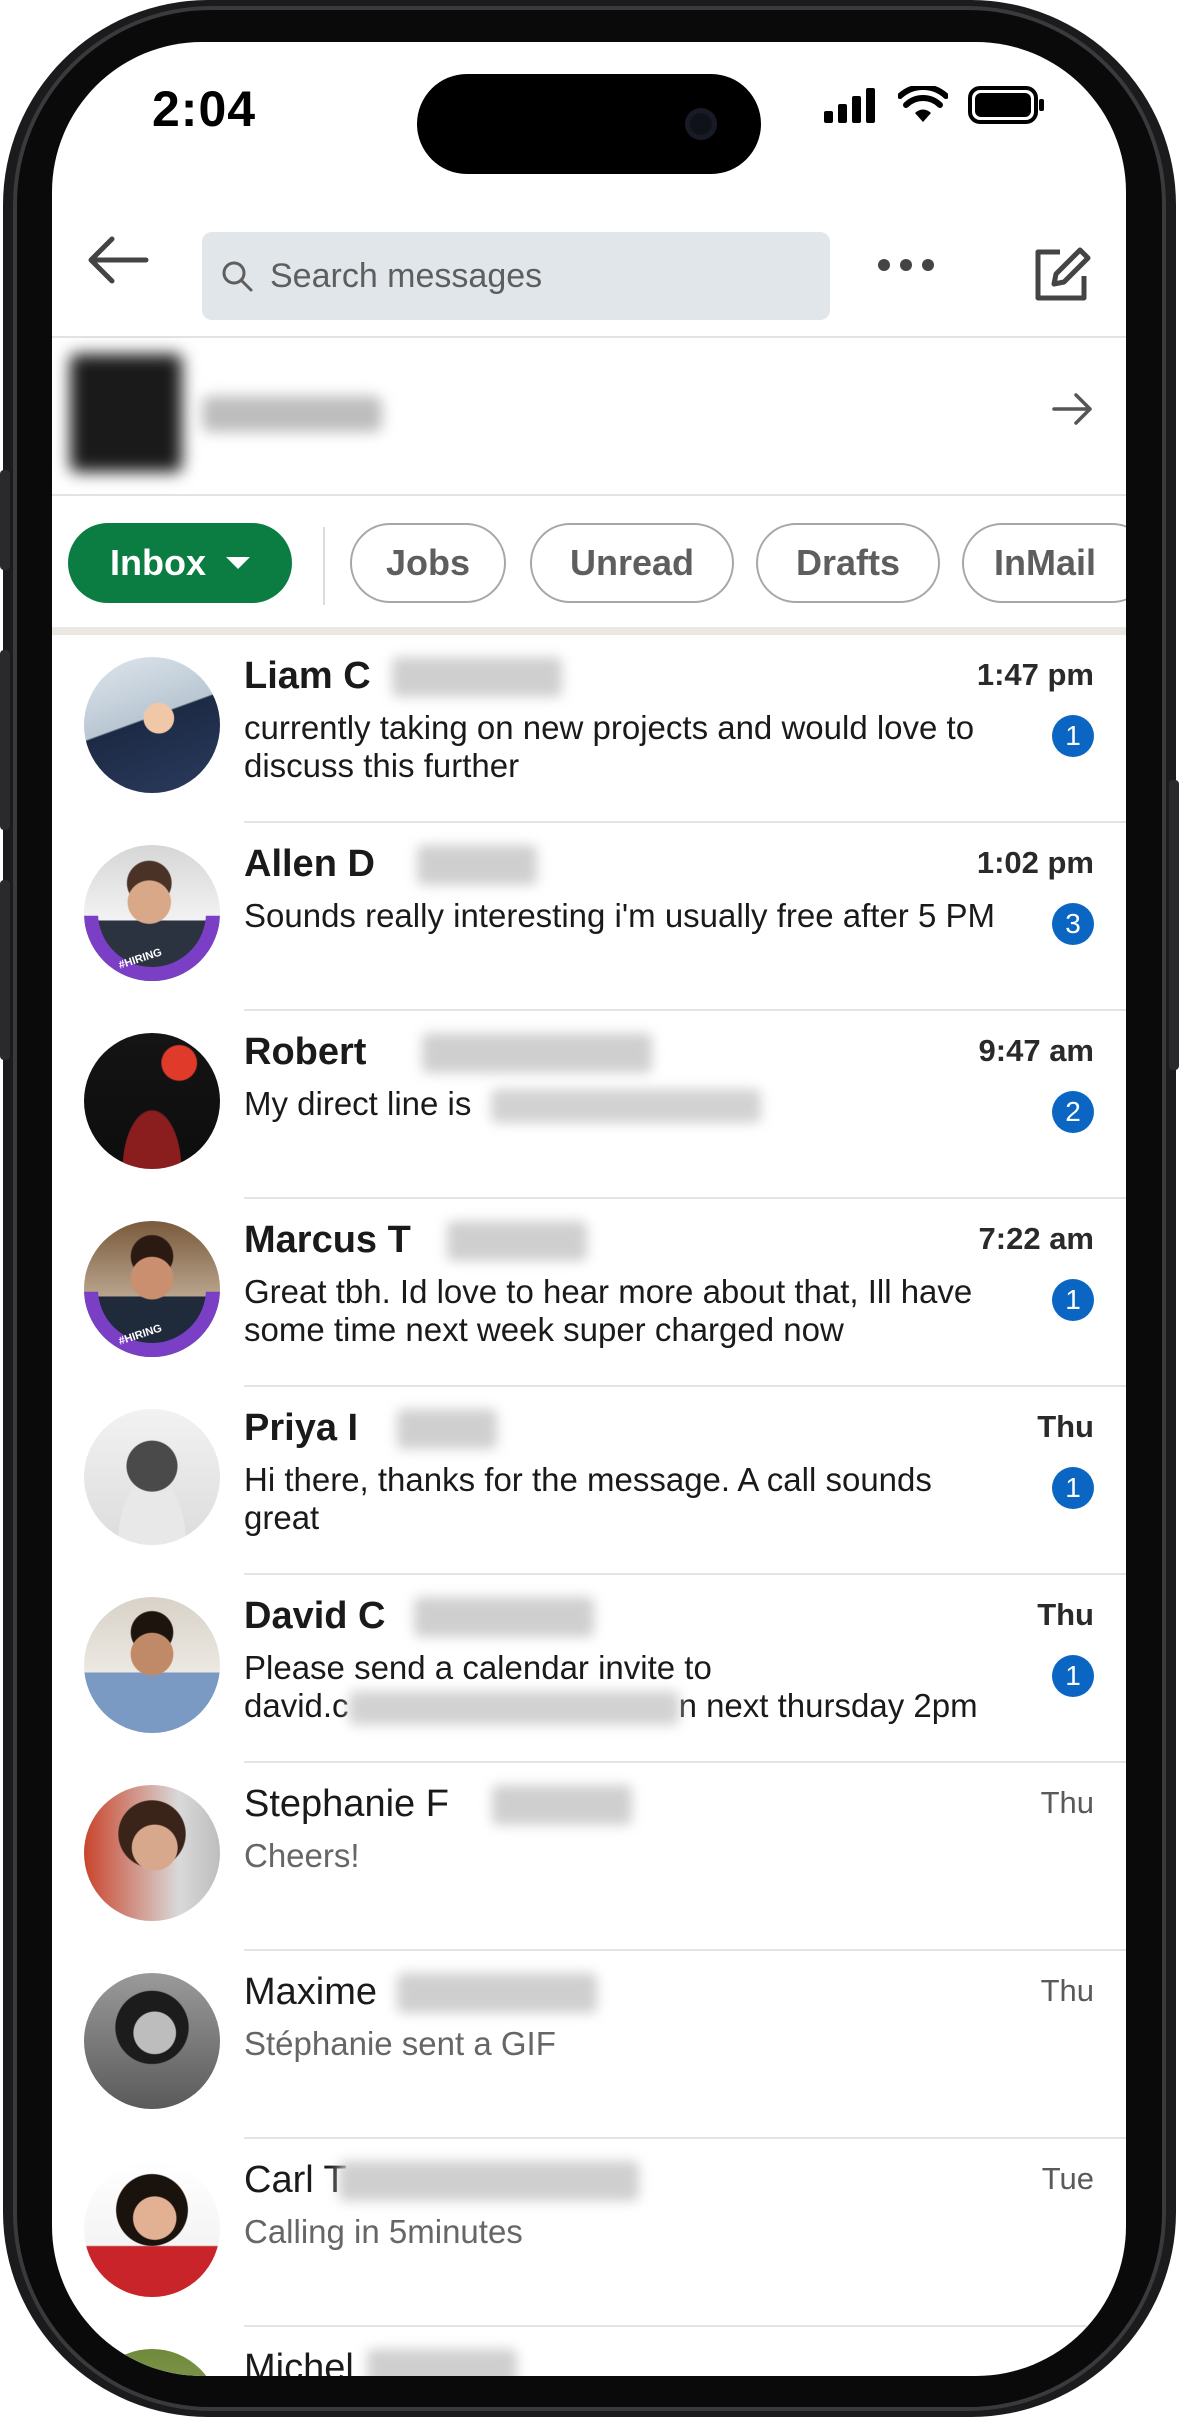 This screenshot has width=1179, height=2417. I want to click on contact-name: Priya I, so click(301, 1428).